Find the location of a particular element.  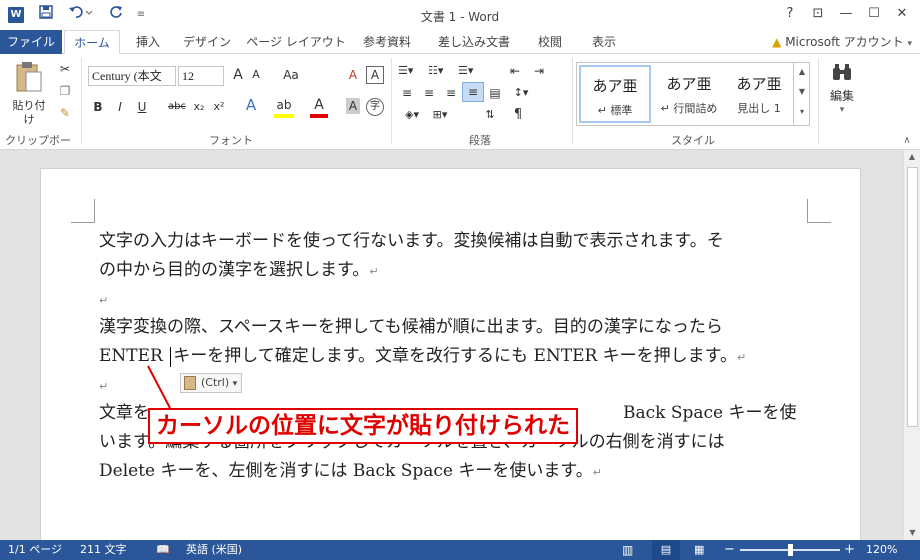

page-count: 1/1 ページ is located at coordinates (35, 550).